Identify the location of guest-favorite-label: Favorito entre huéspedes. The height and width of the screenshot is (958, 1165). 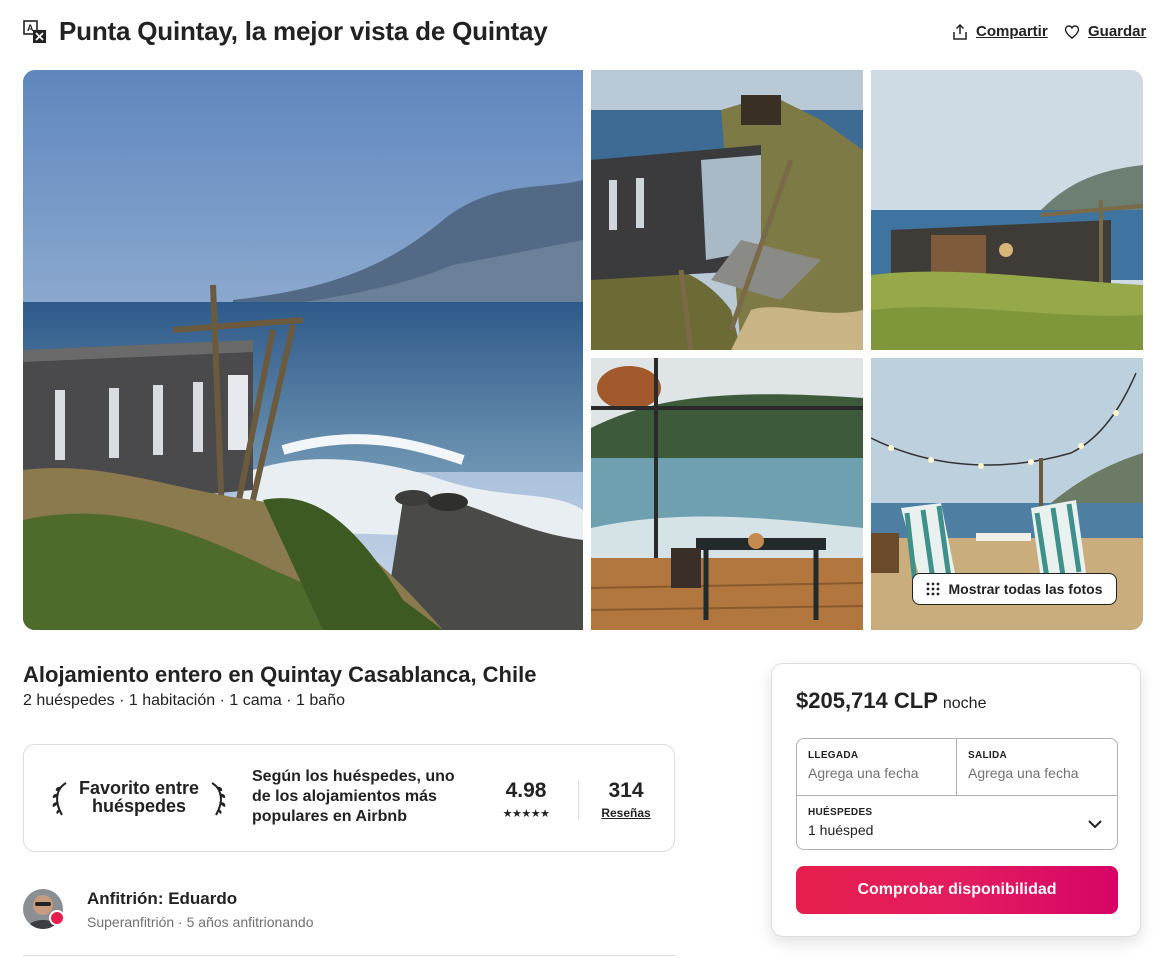
(139, 797).